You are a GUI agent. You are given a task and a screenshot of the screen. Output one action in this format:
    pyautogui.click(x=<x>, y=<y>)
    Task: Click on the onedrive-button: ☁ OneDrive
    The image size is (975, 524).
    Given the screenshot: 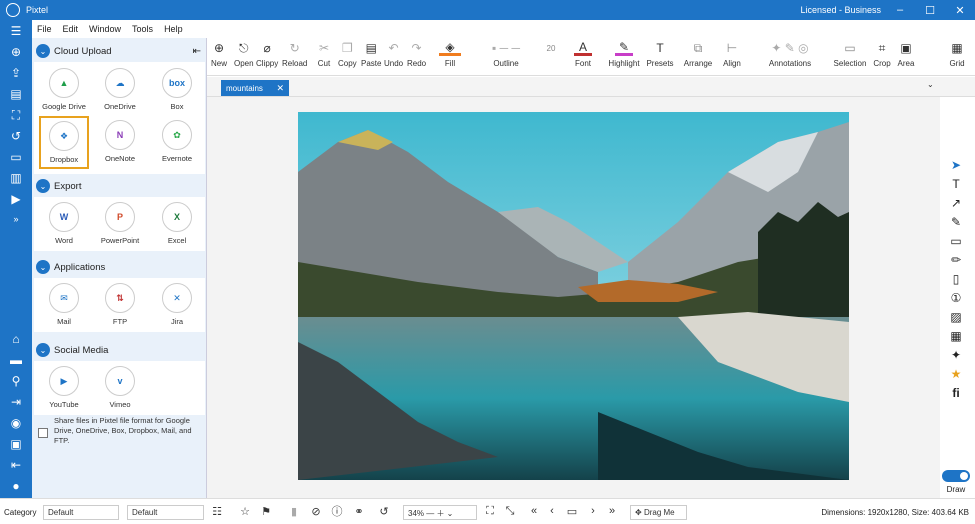 What is the action you would take?
    pyautogui.click(x=120, y=89)
    